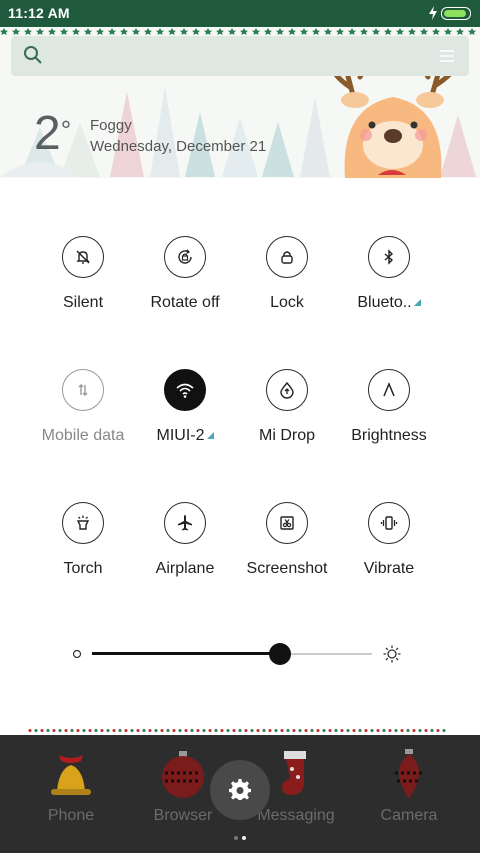 Image resolution: width=480 pixels, height=853 pixels. What do you see at coordinates (33, 55) in the screenshot?
I see `search-icon` at bounding box center [33, 55].